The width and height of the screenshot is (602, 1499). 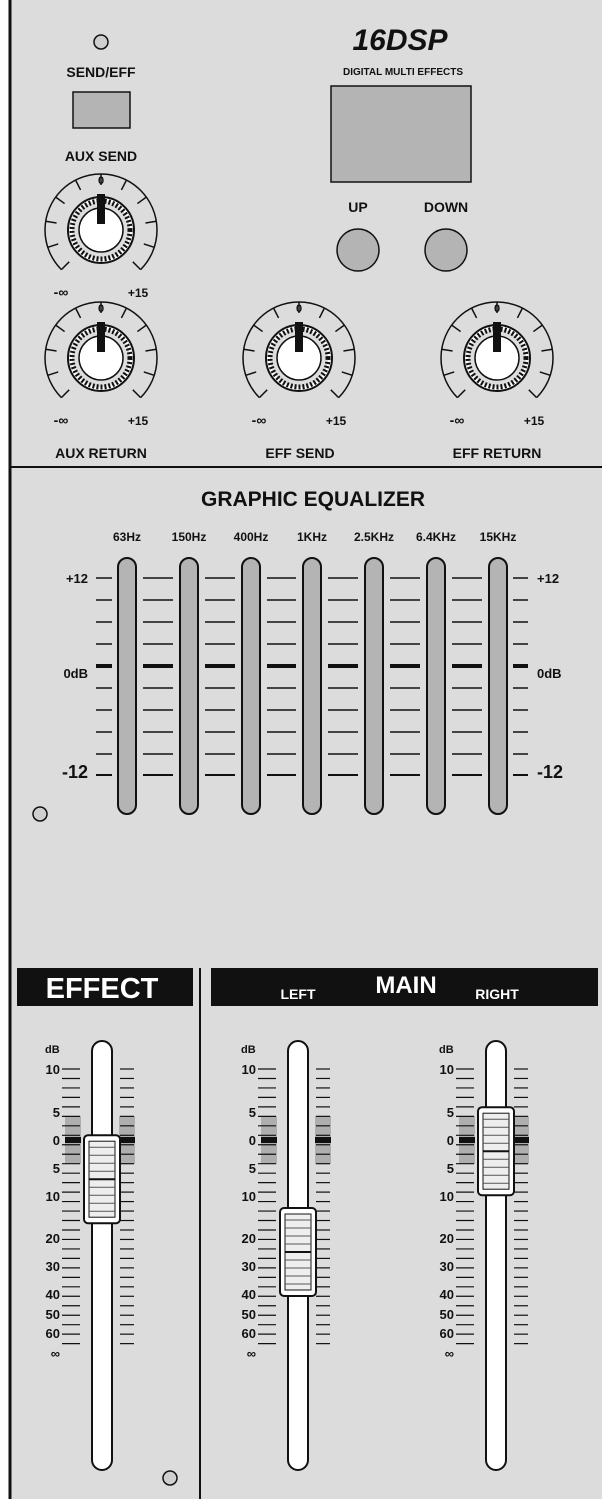 What do you see at coordinates (251, 537) in the screenshot?
I see `eq-band-400hz: 400Hz` at bounding box center [251, 537].